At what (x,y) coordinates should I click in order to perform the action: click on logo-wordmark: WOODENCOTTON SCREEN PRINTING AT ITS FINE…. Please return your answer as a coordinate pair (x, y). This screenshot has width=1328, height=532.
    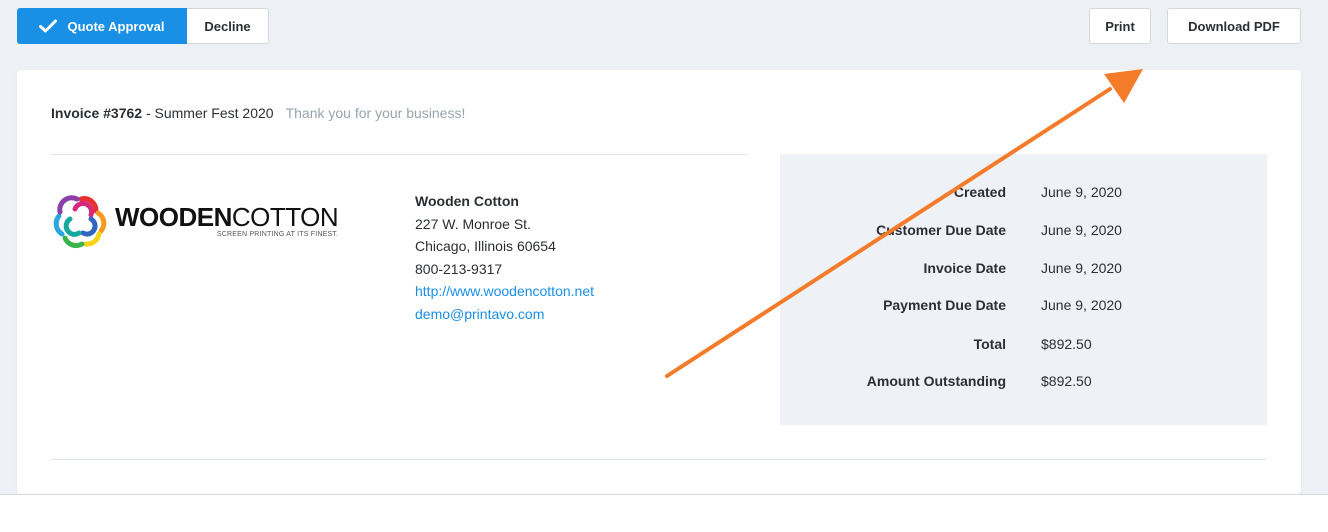
    Looking at the image, I should click on (227, 220).